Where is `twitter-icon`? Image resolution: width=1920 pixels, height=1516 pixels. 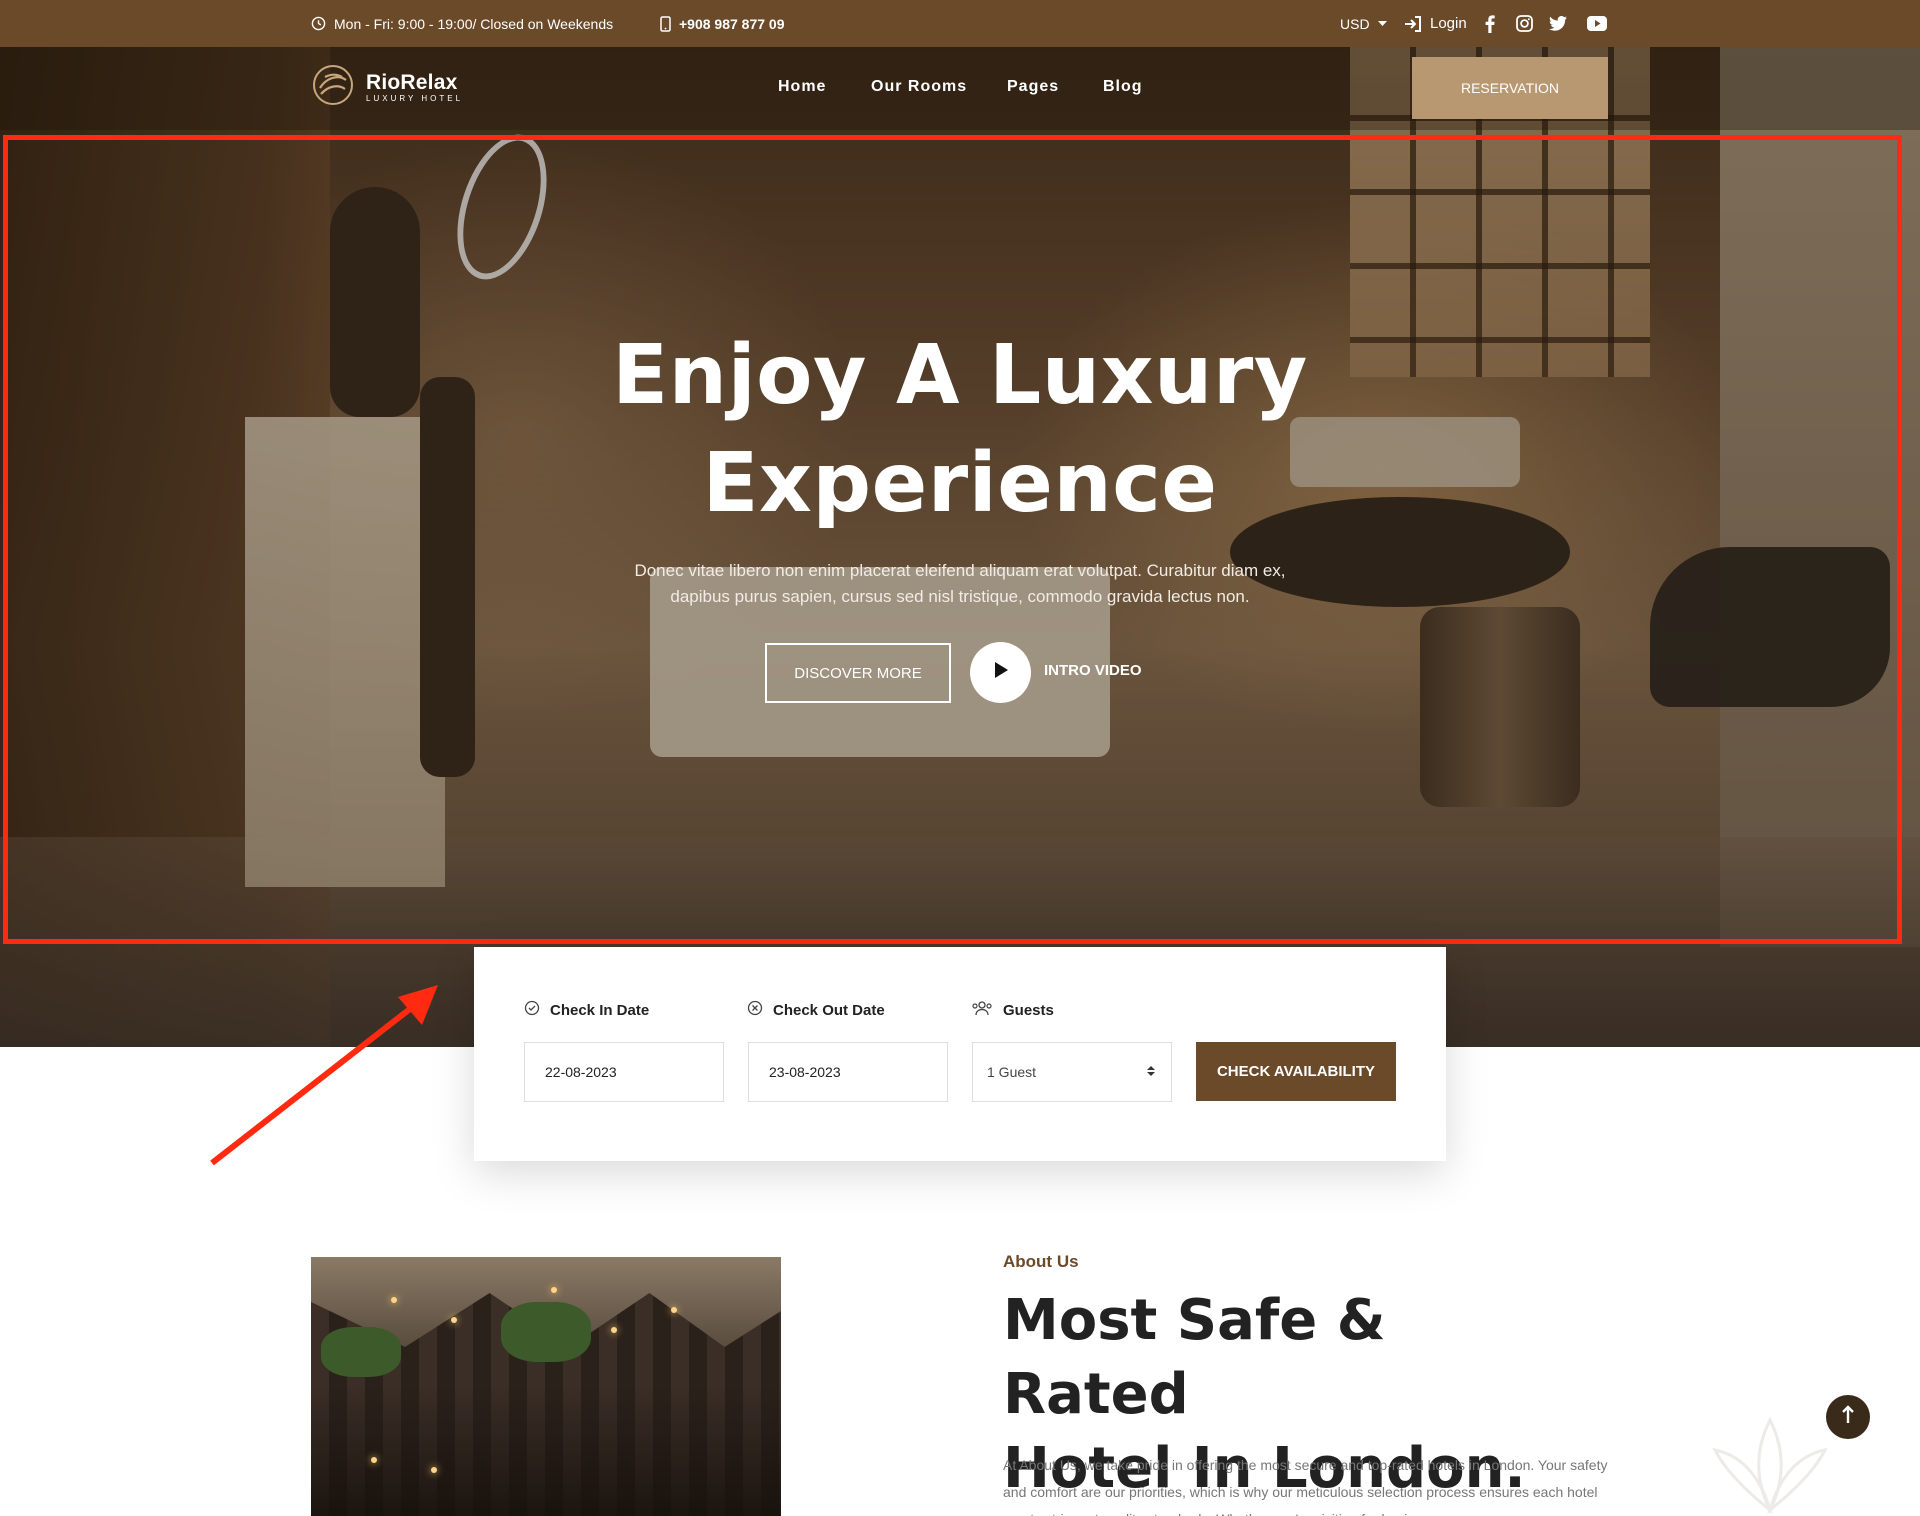 twitter-icon is located at coordinates (1558, 23).